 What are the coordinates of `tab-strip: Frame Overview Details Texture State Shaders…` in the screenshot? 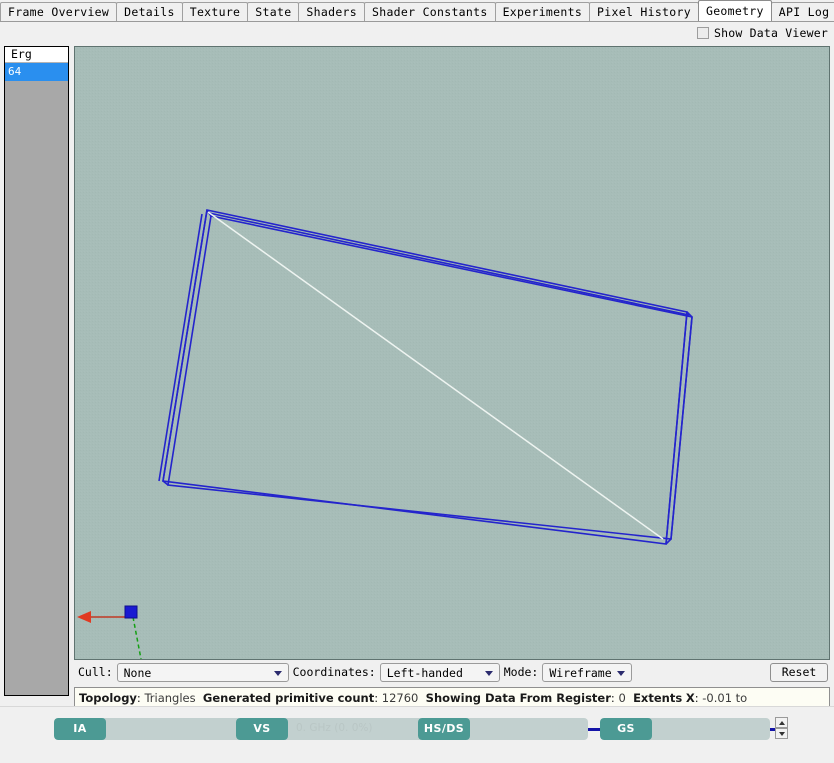 It's located at (417, 11).